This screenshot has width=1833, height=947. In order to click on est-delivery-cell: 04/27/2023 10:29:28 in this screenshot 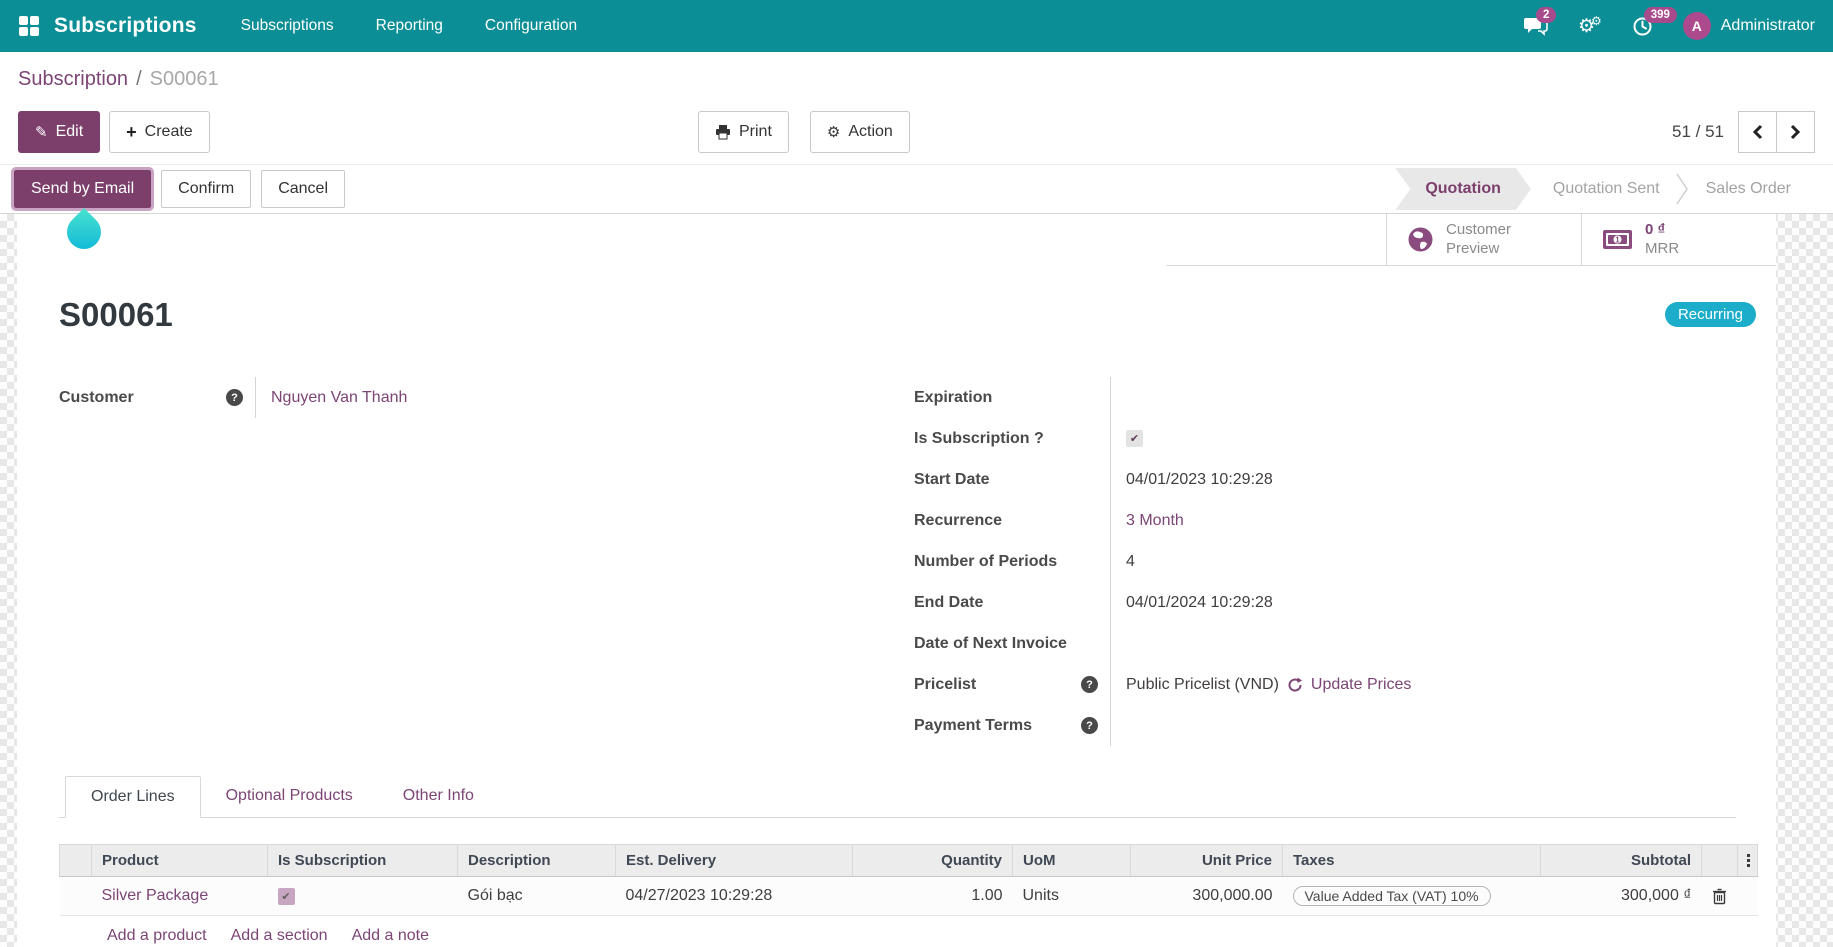, I will do `click(734, 896)`.